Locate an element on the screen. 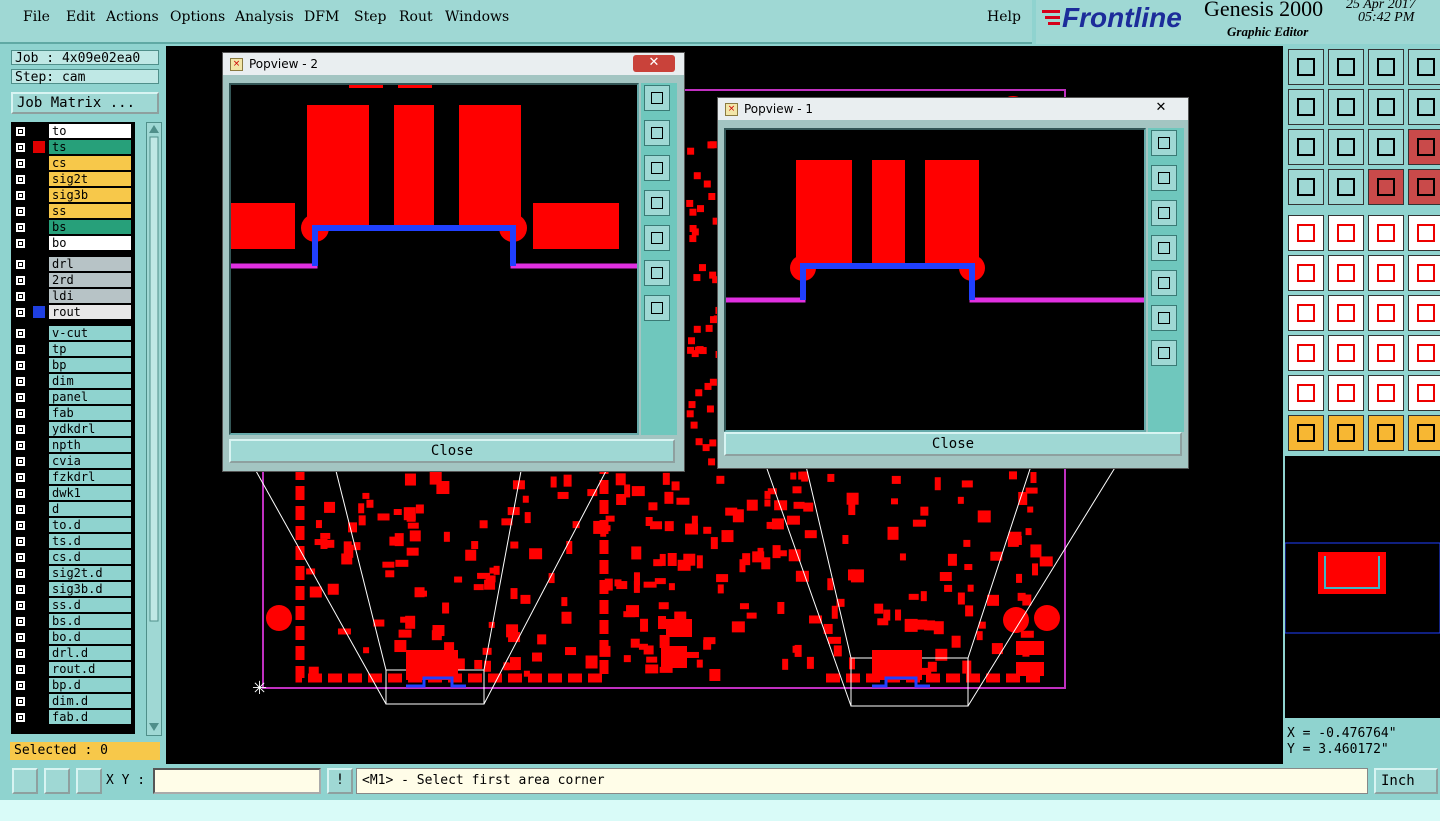 This screenshot has width=1440, height=821. layer-row: d is located at coordinates (73, 509).